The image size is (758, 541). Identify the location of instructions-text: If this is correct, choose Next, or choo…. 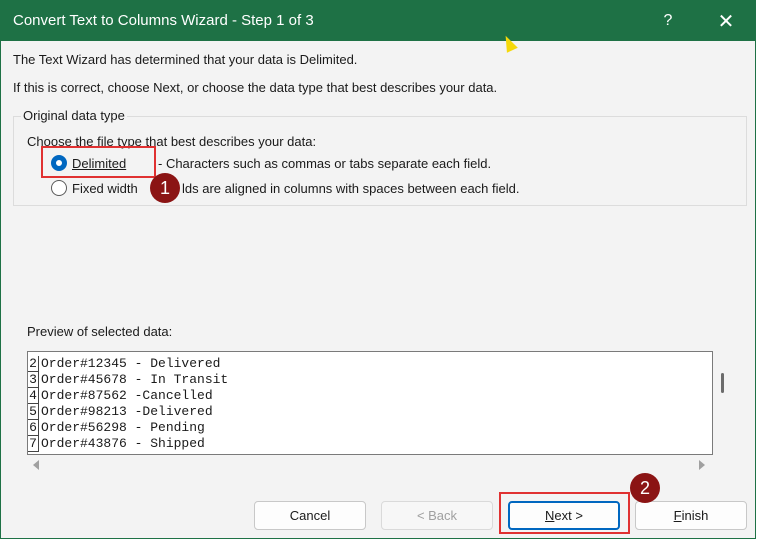
(255, 87).